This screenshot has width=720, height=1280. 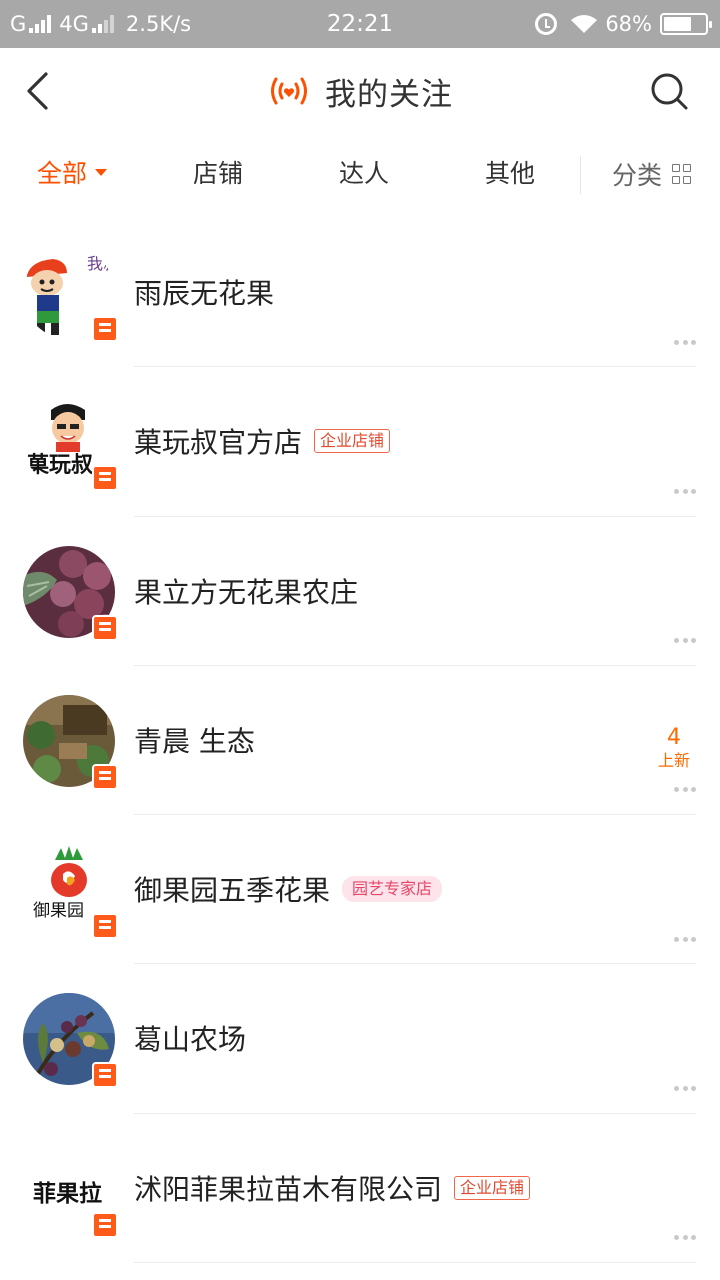 I want to click on tab-all: 全部, so click(x=72, y=174).